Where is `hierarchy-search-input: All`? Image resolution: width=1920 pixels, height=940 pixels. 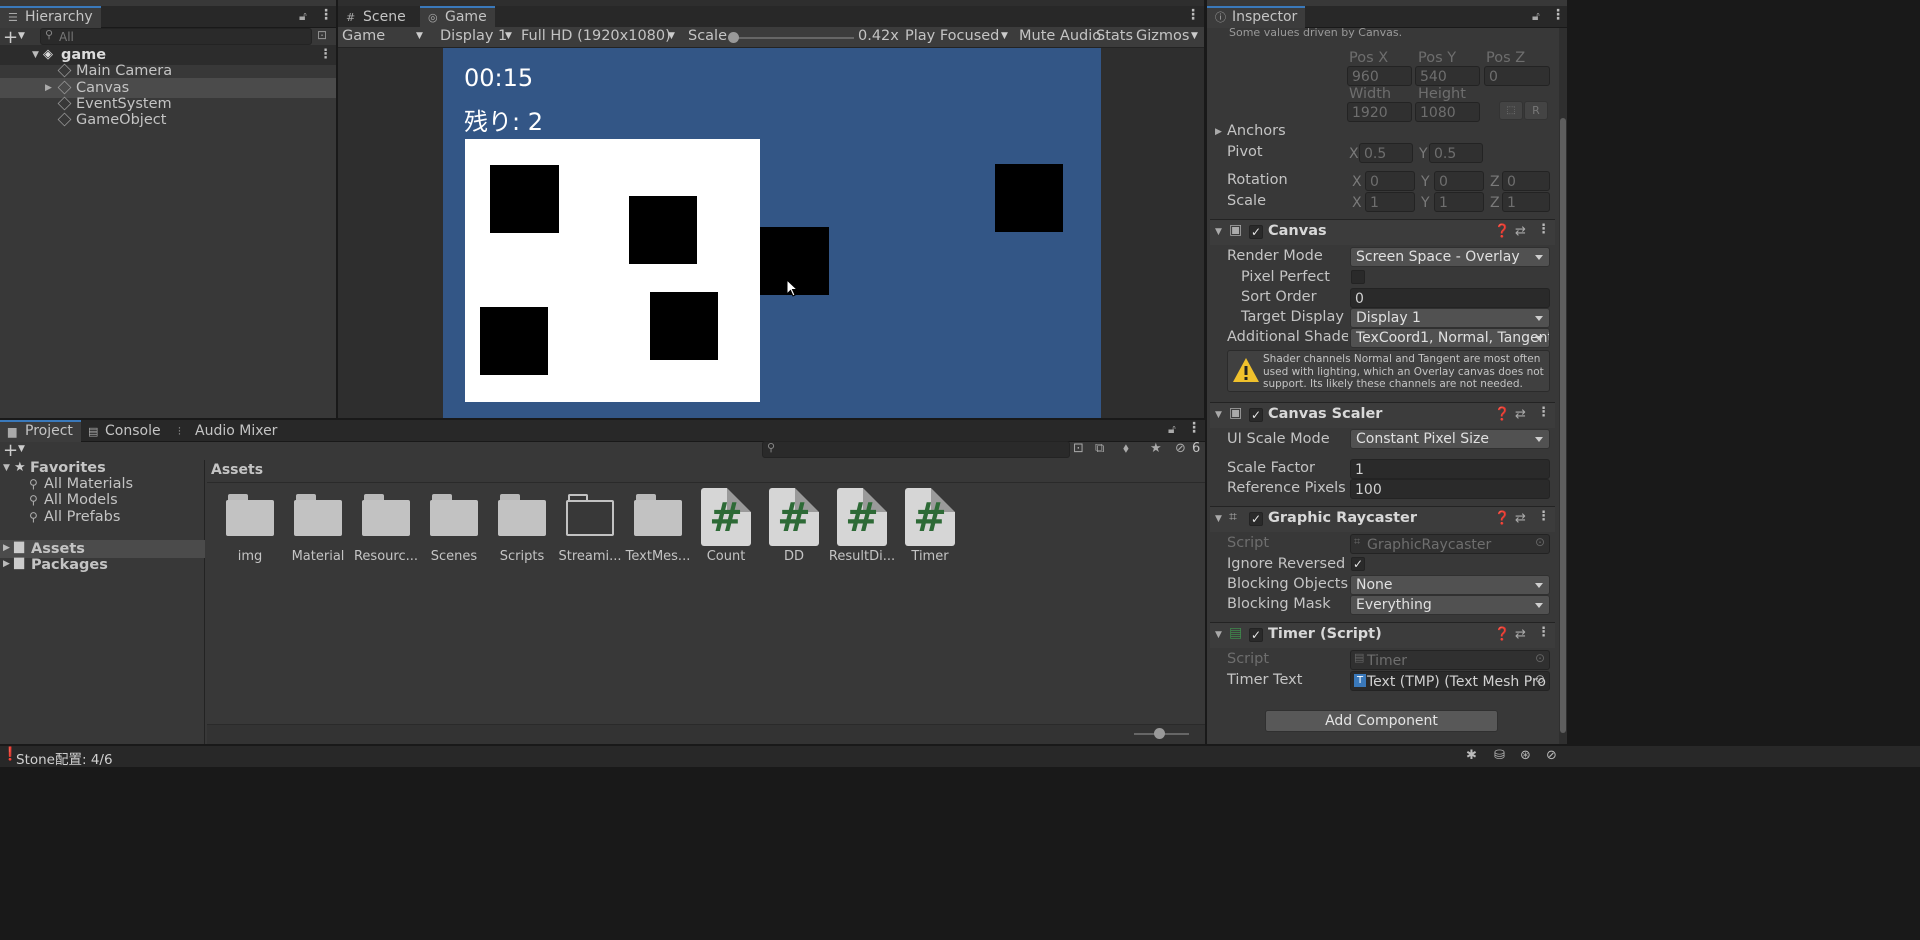 hierarchy-search-input: All is located at coordinates (176, 36).